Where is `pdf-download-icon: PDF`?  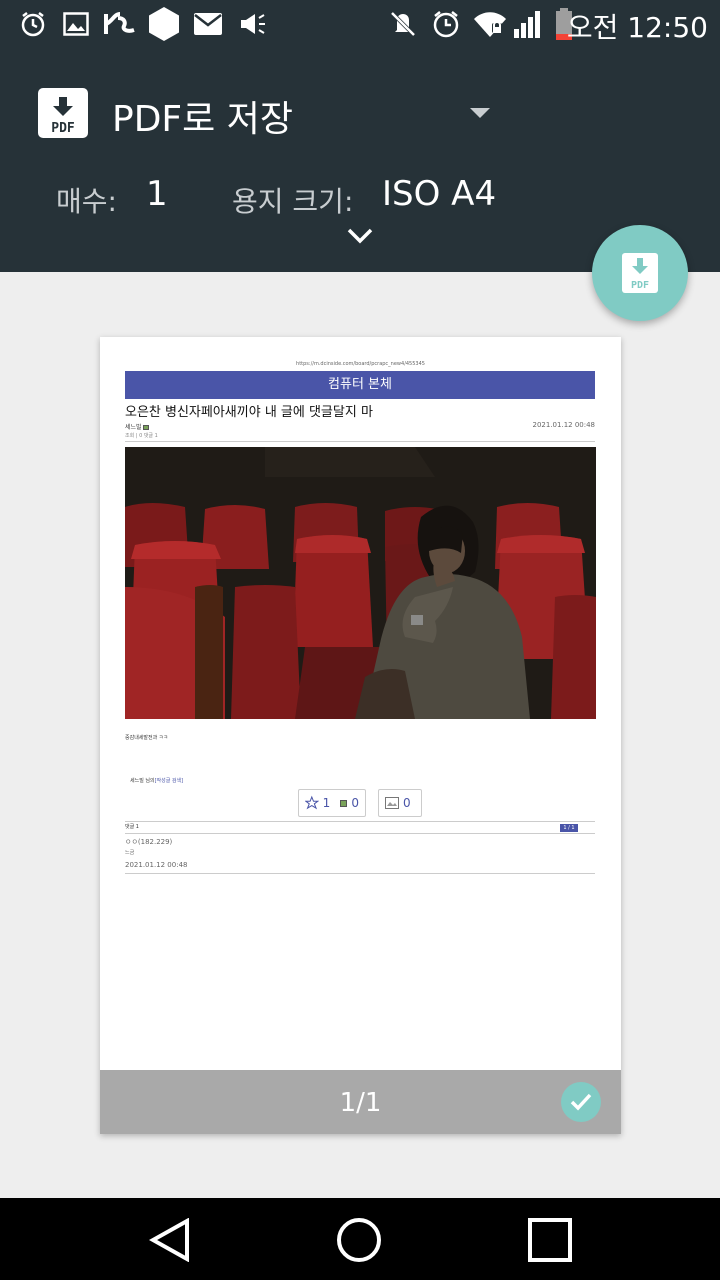
pdf-download-icon: PDF is located at coordinates (640, 273).